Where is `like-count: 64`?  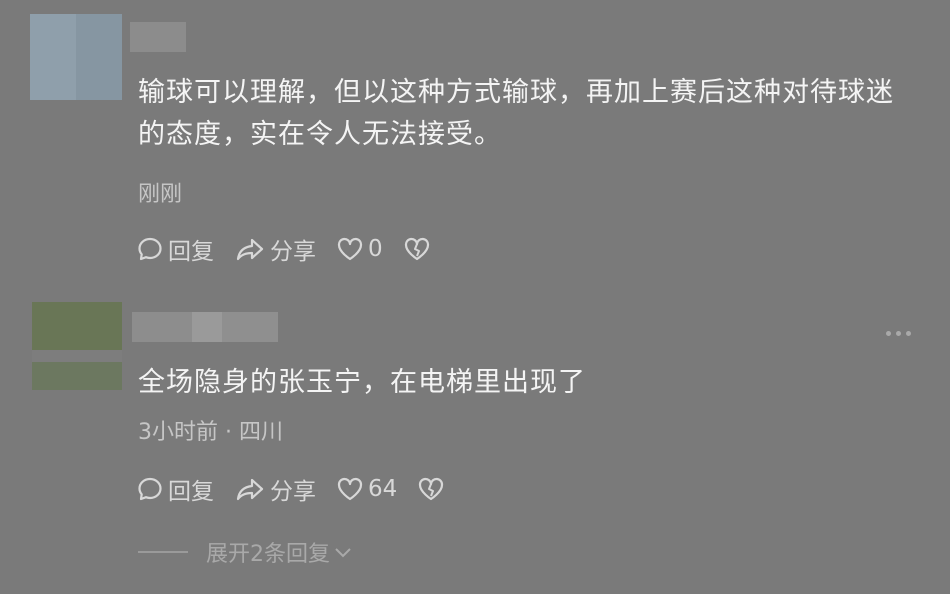 like-count: 64 is located at coordinates (383, 489).